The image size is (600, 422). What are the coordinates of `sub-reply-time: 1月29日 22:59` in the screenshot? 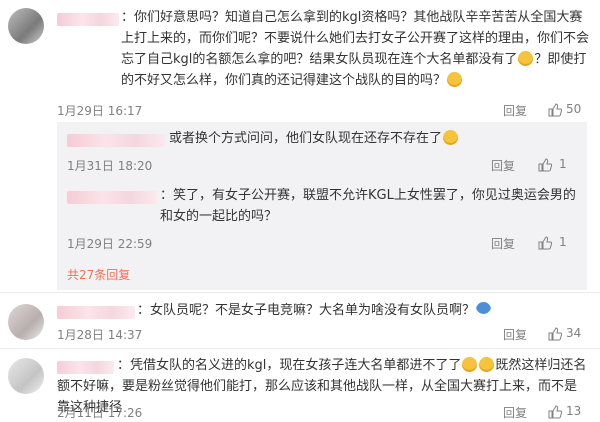 It's located at (110, 244).